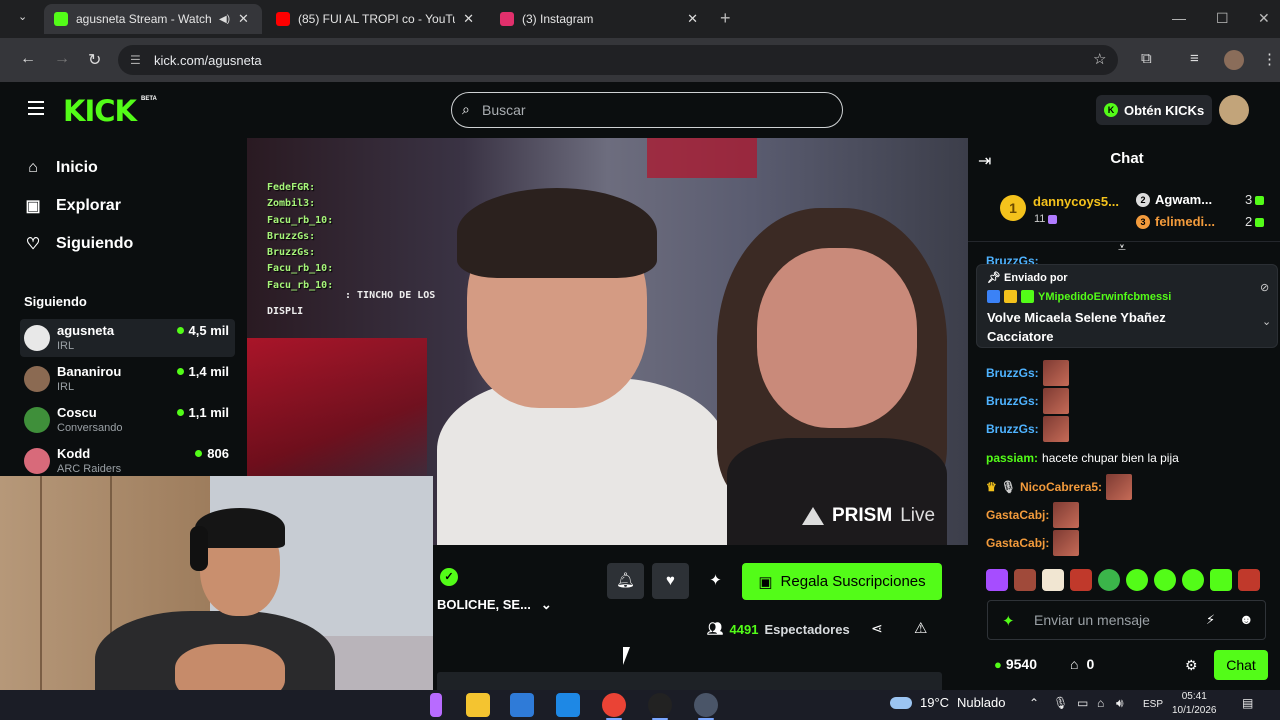 This screenshot has height=720, width=1280. What do you see at coordinates (522, 705) in the screenshot?
I see `store-icon` at bounding box center [522, 705].